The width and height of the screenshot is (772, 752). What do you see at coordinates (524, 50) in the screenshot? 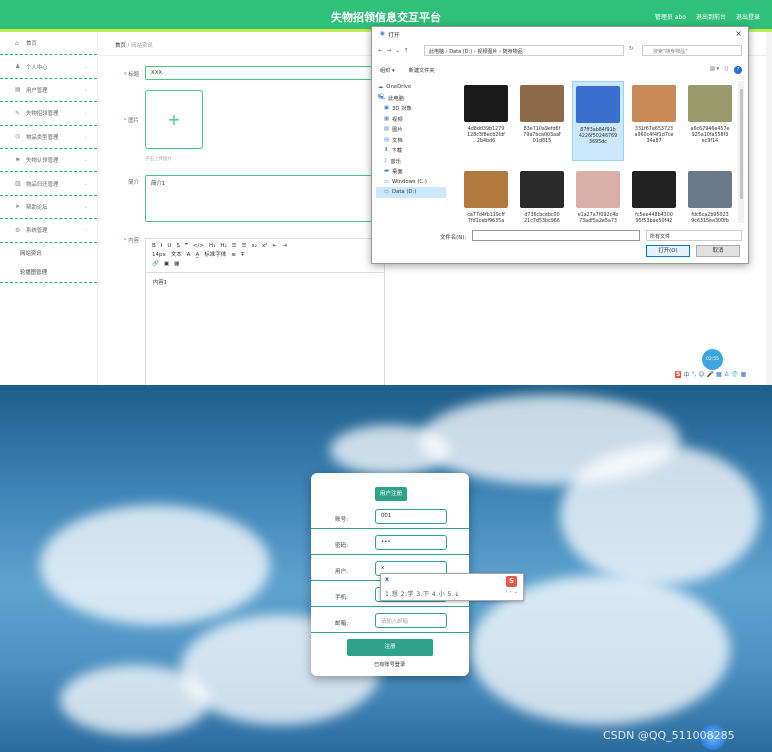
I see `path-bar: 此电脑 › Data (D:) › 视频图片 › 随身物品` at bounding box center [524, 50].